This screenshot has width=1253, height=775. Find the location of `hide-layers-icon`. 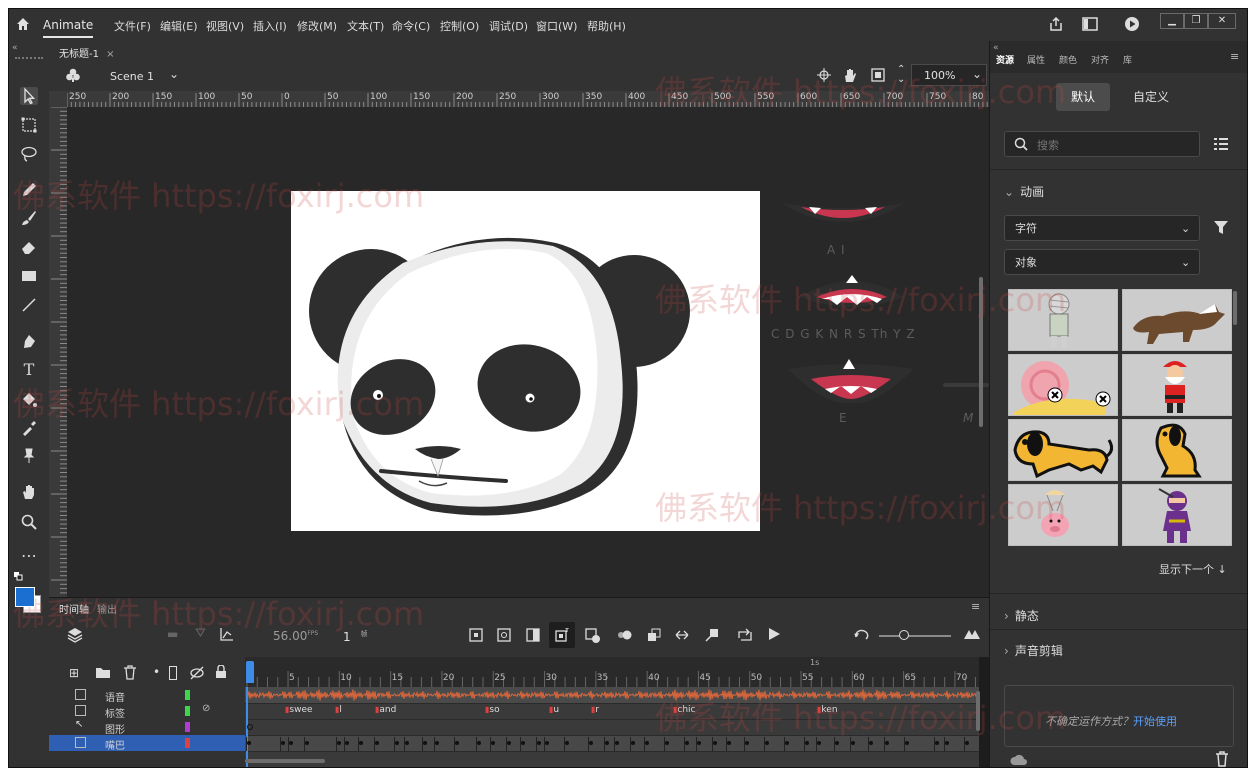

hide-layers-icon is located at coordinates (197, 673).